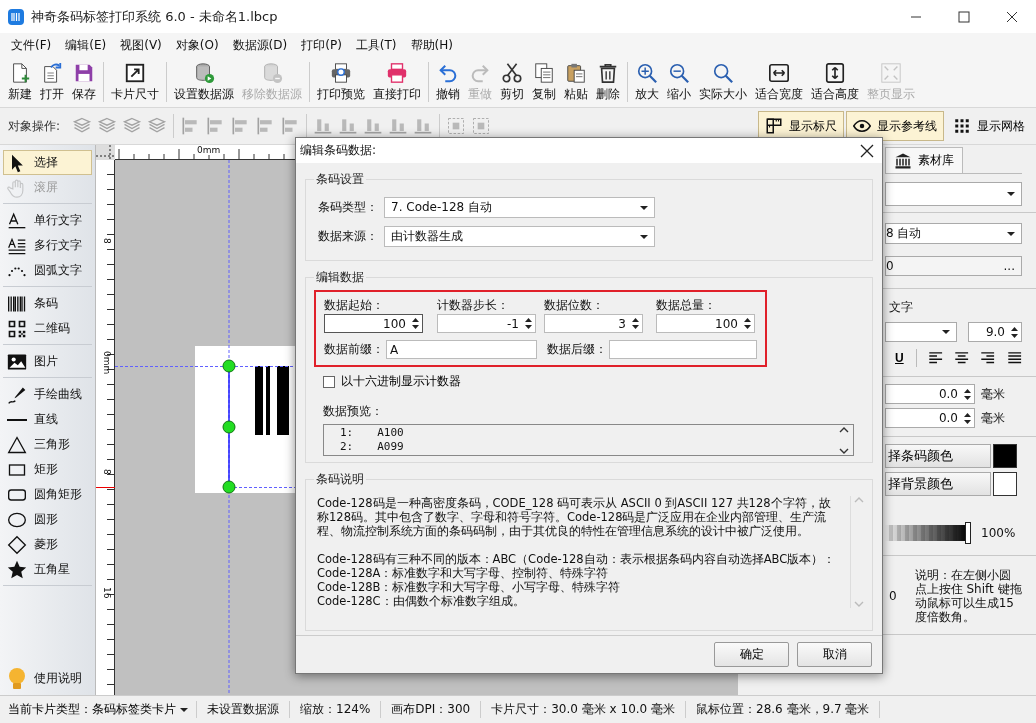  I want to click on toolbar-button: 适合宽度, so click(779, 82).